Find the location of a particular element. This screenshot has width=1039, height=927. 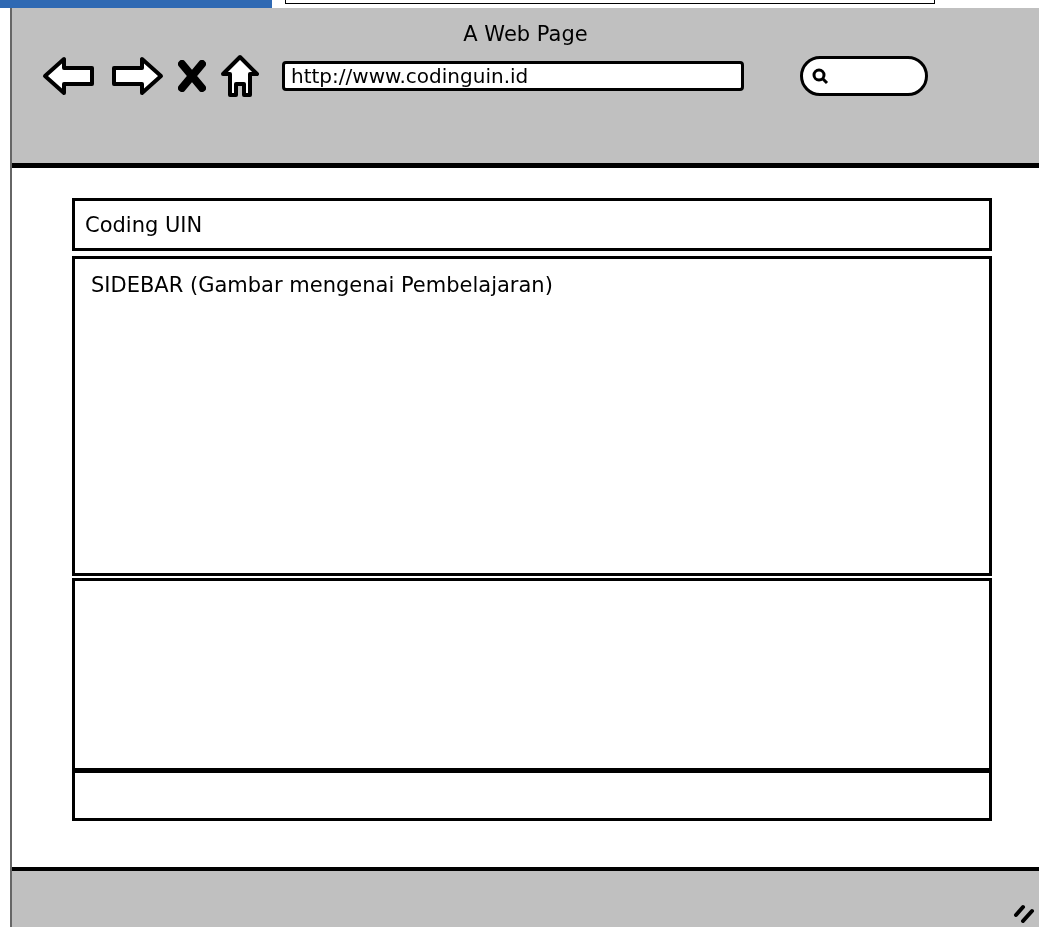

site-title: Coding UIN is located at coordinates (144, 224).